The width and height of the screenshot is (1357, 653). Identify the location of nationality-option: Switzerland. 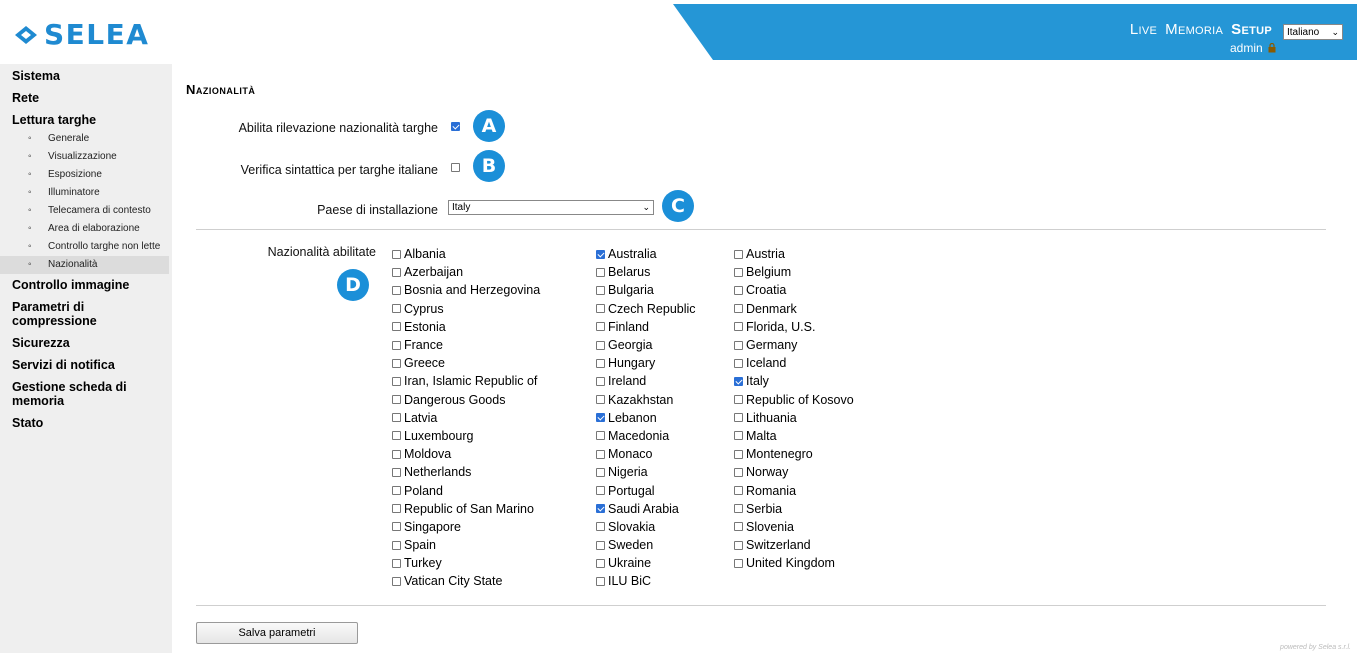
(794, 545).